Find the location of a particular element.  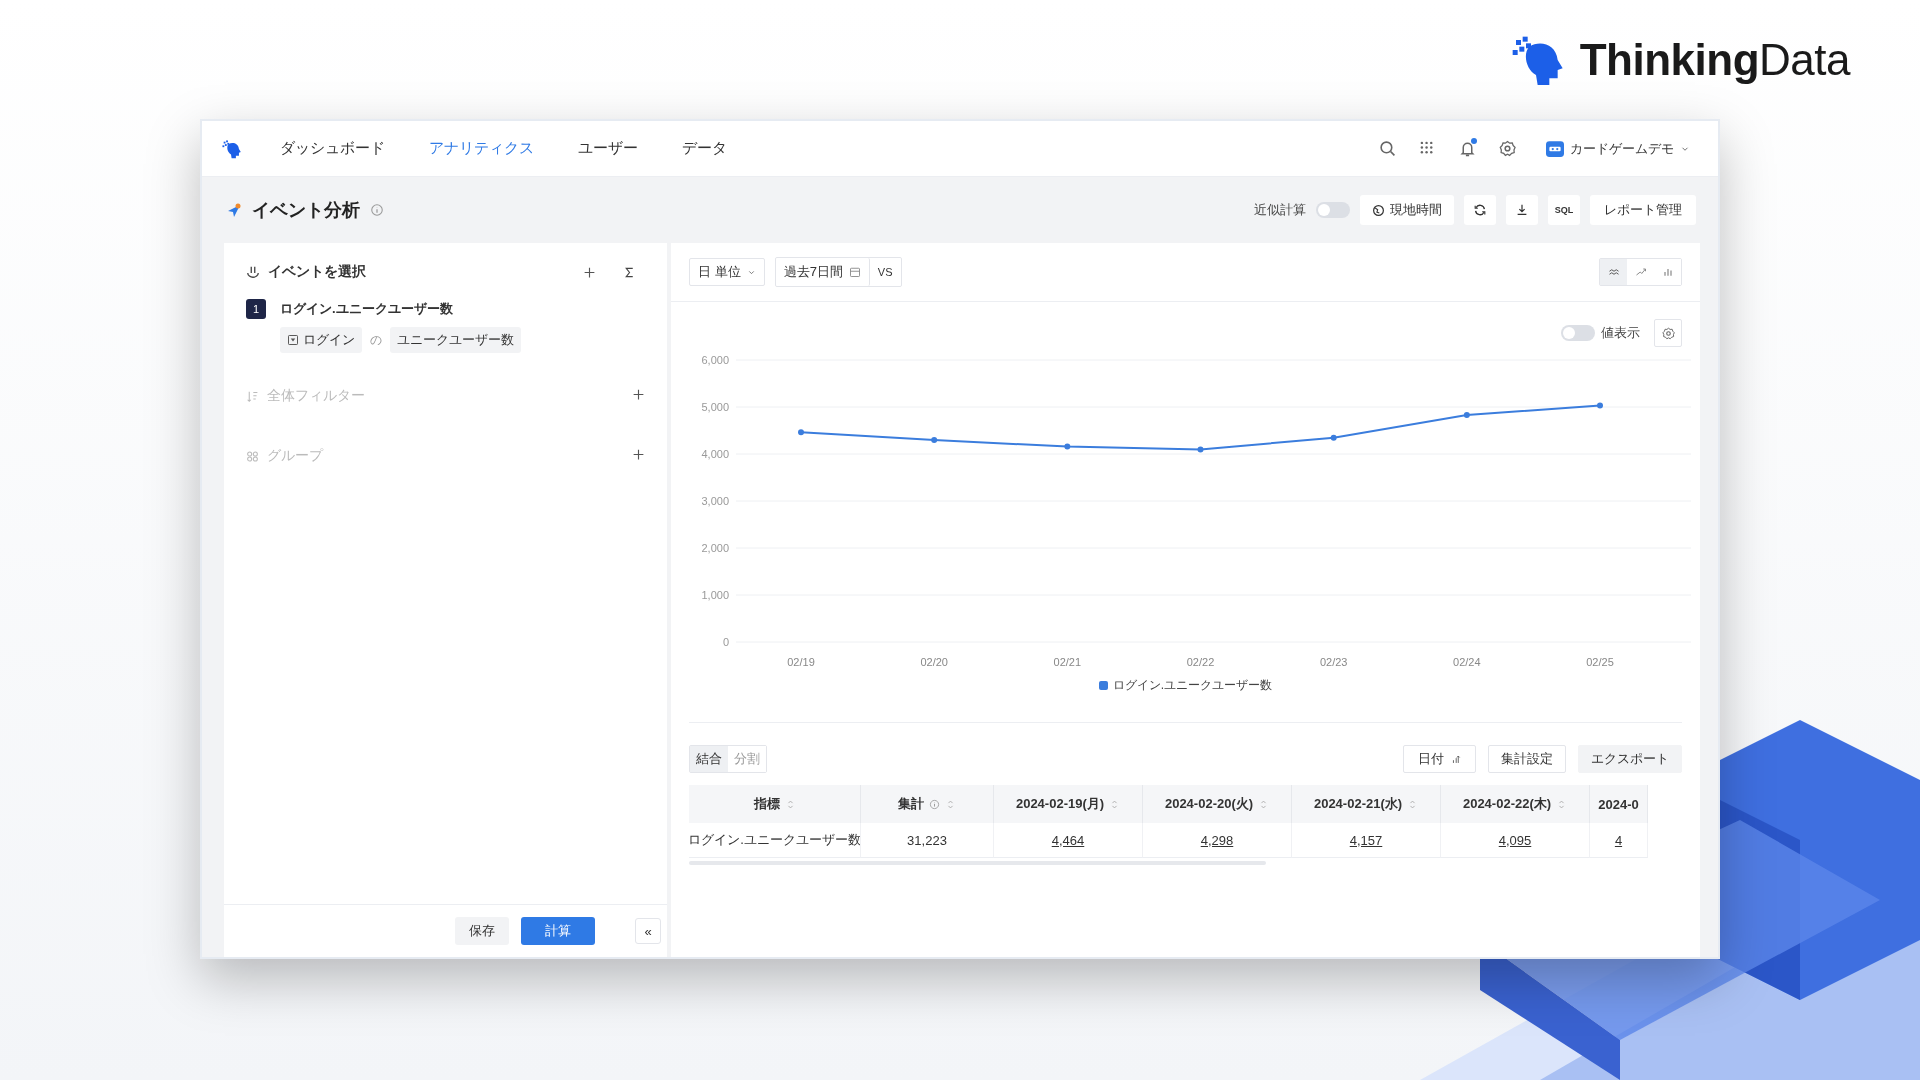

event-index: 1 is located at coordinates (256, 309).